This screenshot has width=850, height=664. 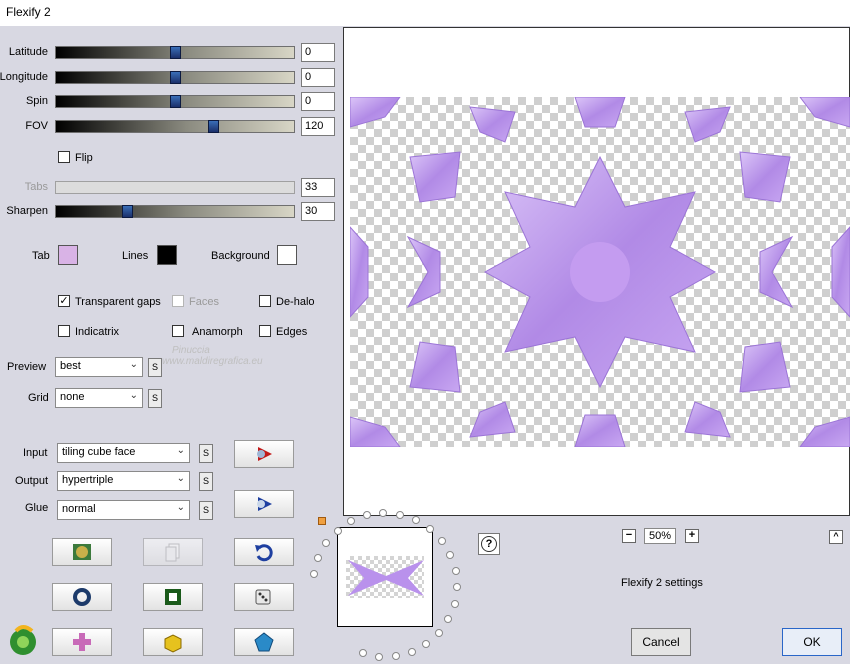 What do you see at coordinates (175, 211) in the screenshot?
I see `sharpen-slider` at bounding box center [175, 211].